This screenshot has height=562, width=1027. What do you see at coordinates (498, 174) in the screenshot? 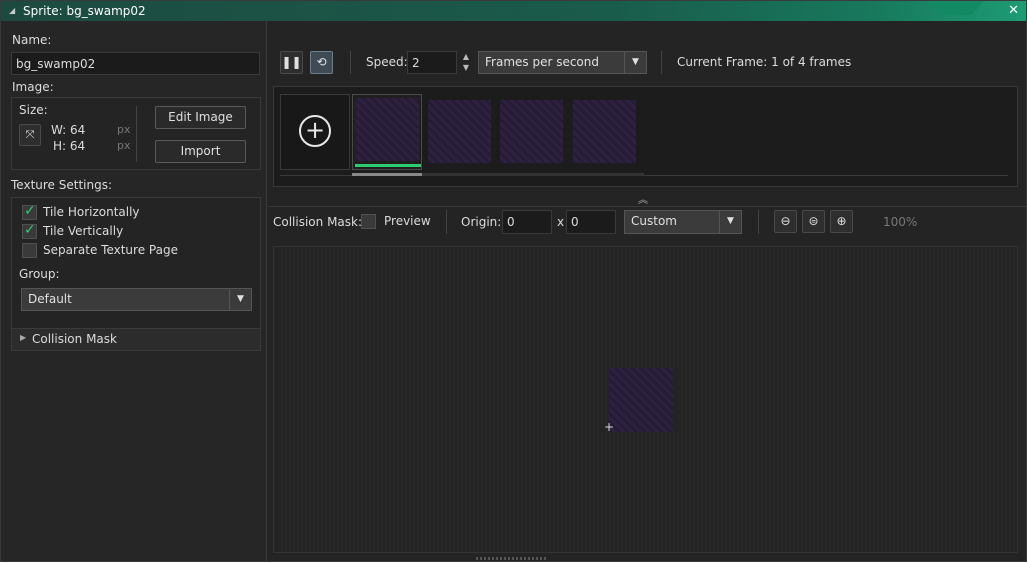
I see `frame-scrollbar` at bounding box center [498, 174].